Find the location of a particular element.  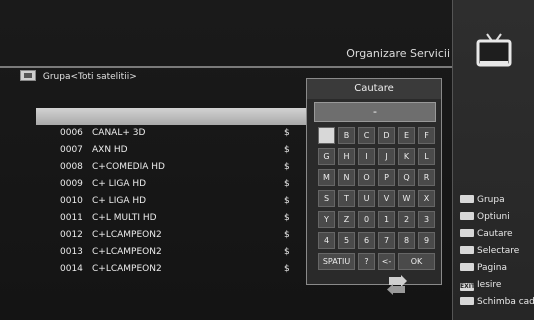

search-title: Cautare is located at coordinates (374, 89).